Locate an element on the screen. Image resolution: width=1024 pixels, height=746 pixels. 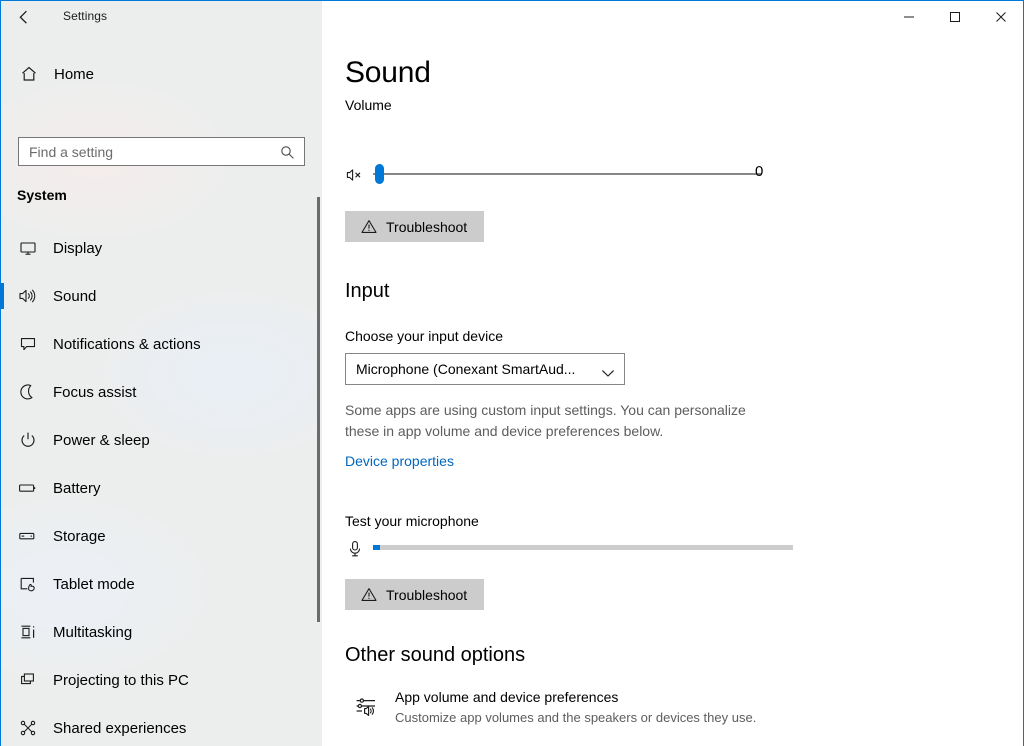
sidebar-item-multitasking-label: Multitasking is located at coordinates (93, 632).